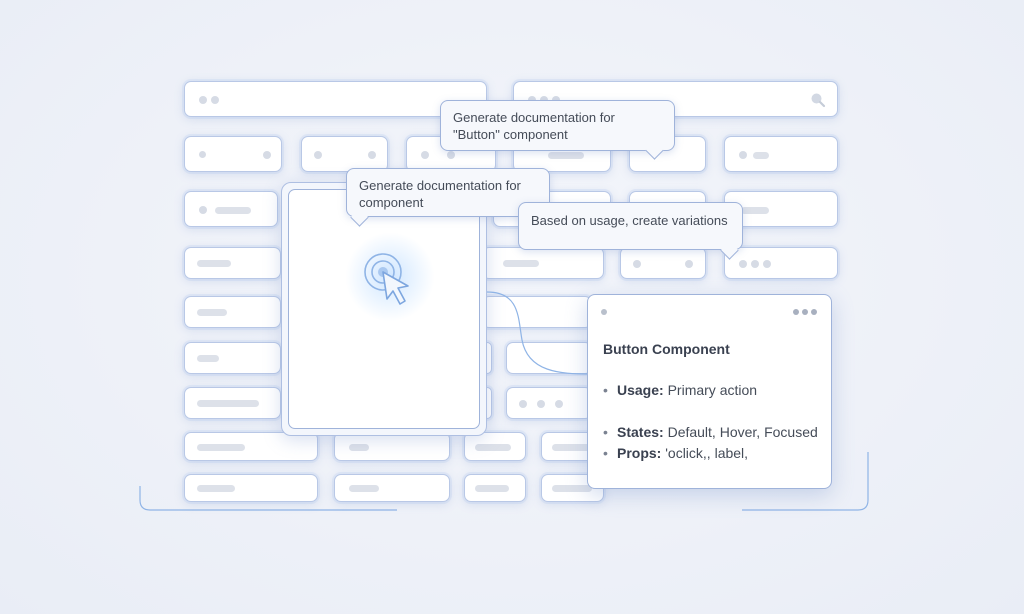 The width and height of the screenshot is (1024, 614). I want to click on doc-usage-row: • Usage: Primary action, so click(680, 390).